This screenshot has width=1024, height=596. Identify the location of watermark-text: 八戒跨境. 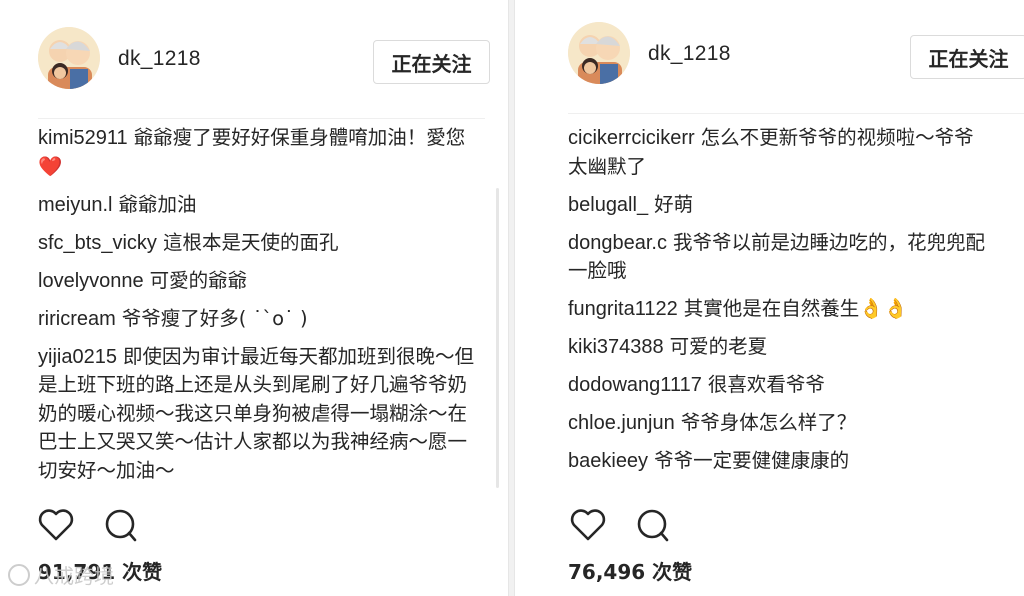
(74, 576).